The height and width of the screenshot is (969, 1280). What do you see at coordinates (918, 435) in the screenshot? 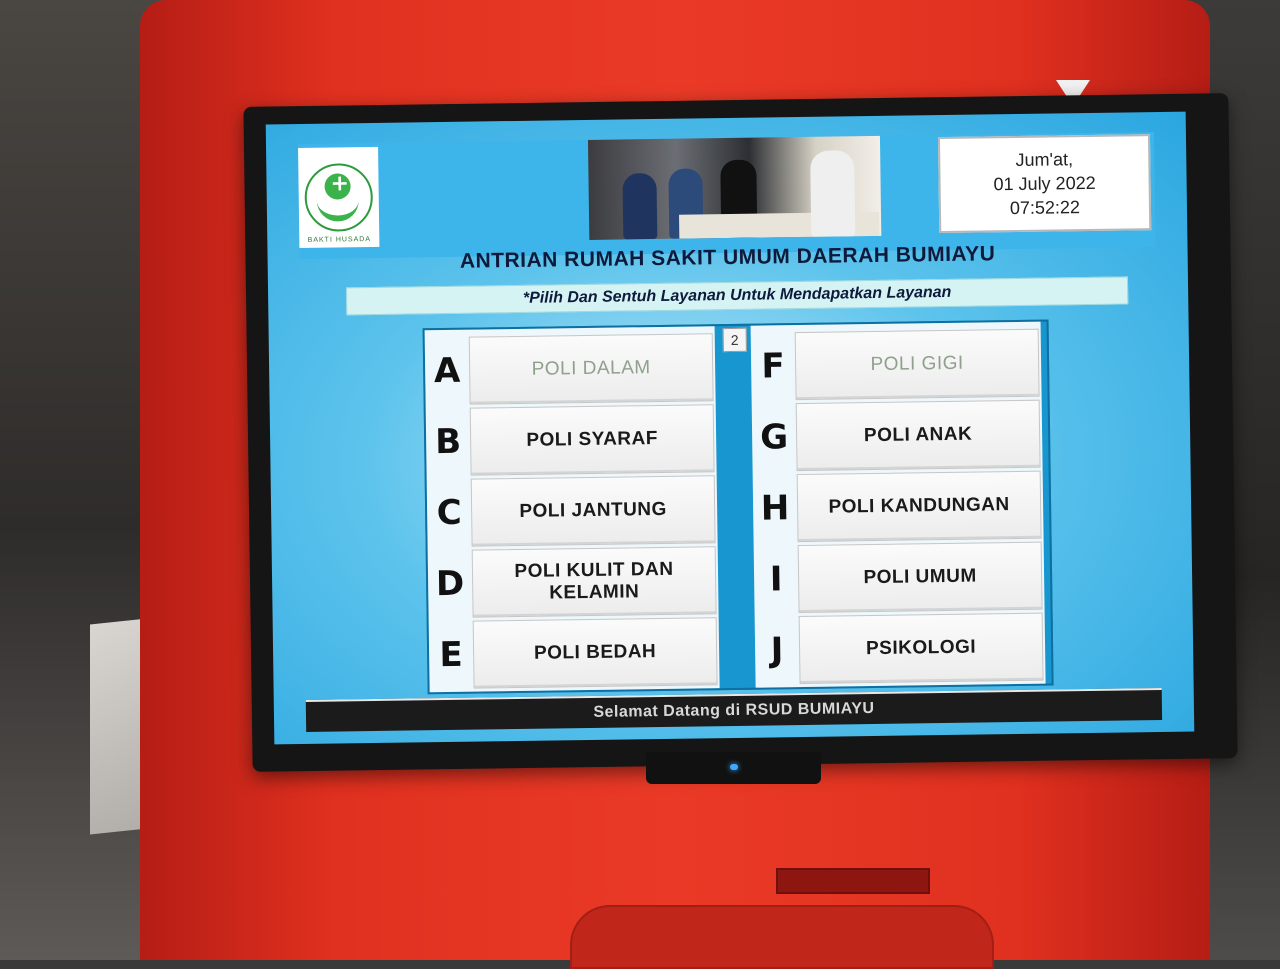
I see `service-button-g: POLI ANAK` at bounding box center [918, 435].